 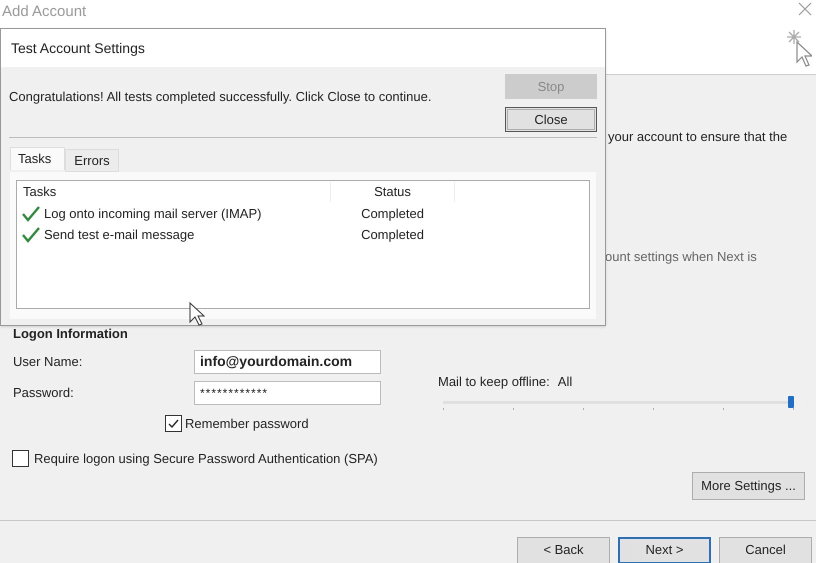 I want to click on task-name: Send test e-mail message, so click(x=119, y=235).